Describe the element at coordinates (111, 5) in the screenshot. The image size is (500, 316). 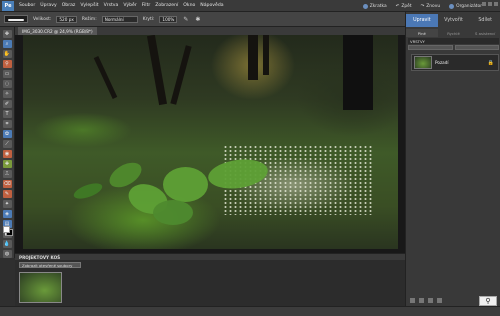
I see `menu-layer: Vrstva` at that location.